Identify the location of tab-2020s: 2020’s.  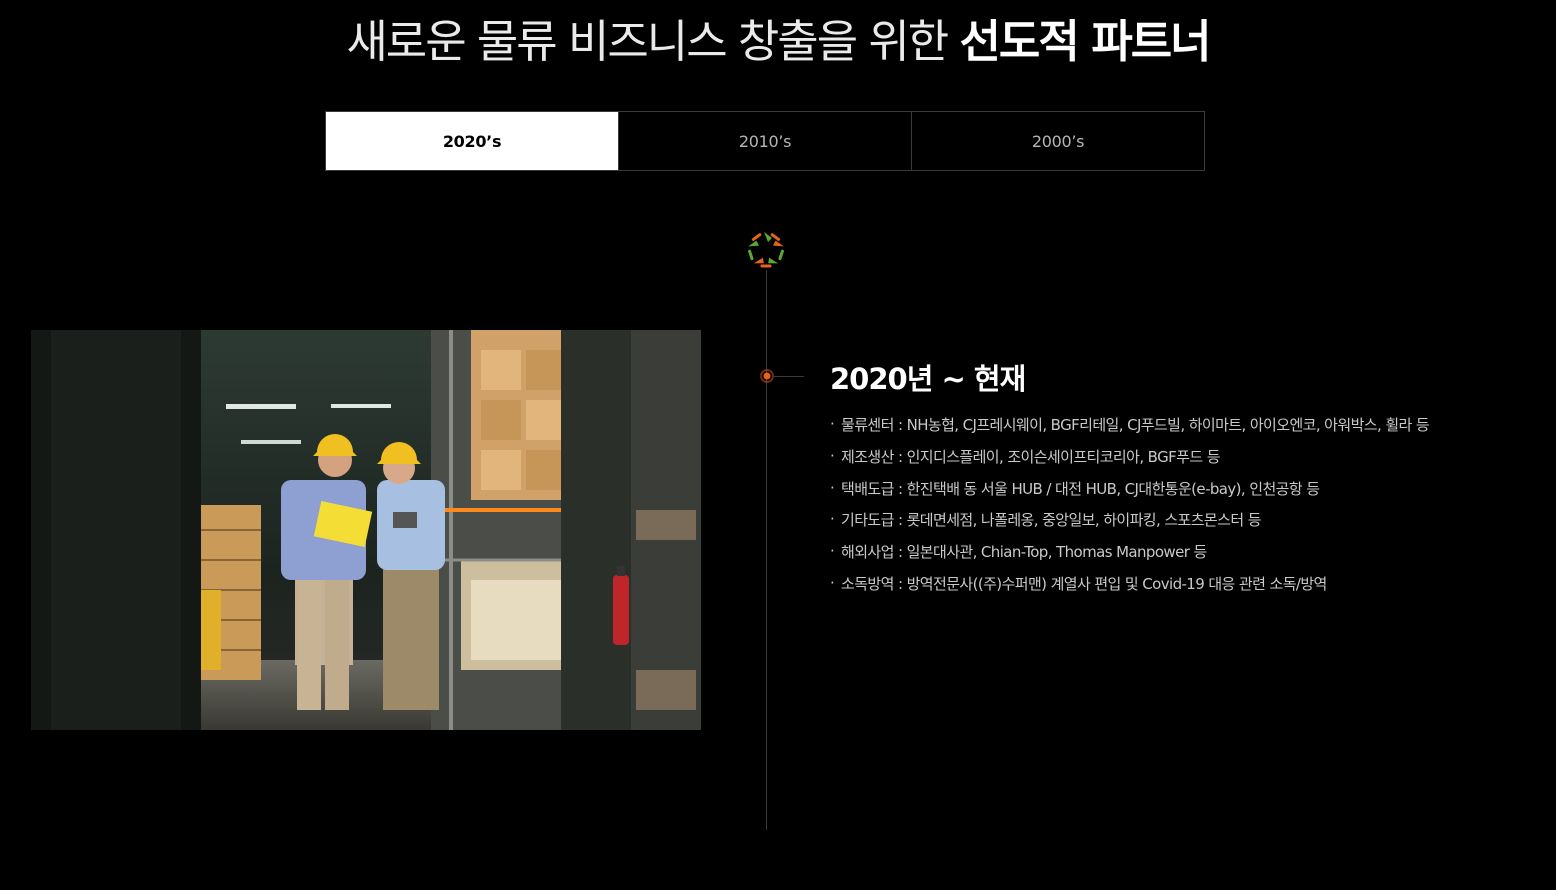
(472, 141).